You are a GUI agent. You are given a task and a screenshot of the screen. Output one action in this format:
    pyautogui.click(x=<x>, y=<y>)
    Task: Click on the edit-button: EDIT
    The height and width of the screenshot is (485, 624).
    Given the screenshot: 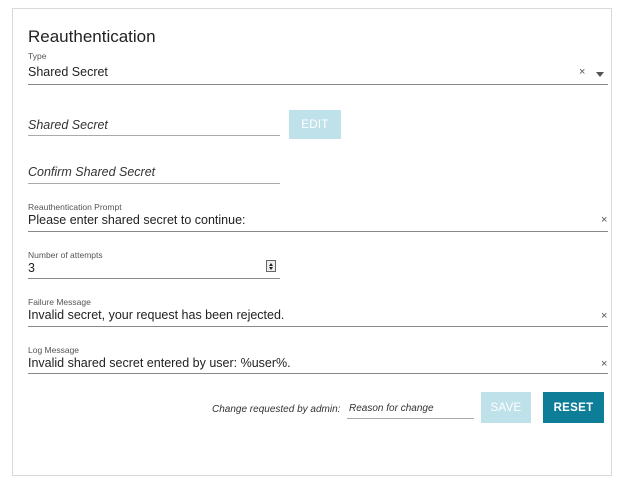 What is the action you would take?
    pyautogui.click(x=315, y=124)
    